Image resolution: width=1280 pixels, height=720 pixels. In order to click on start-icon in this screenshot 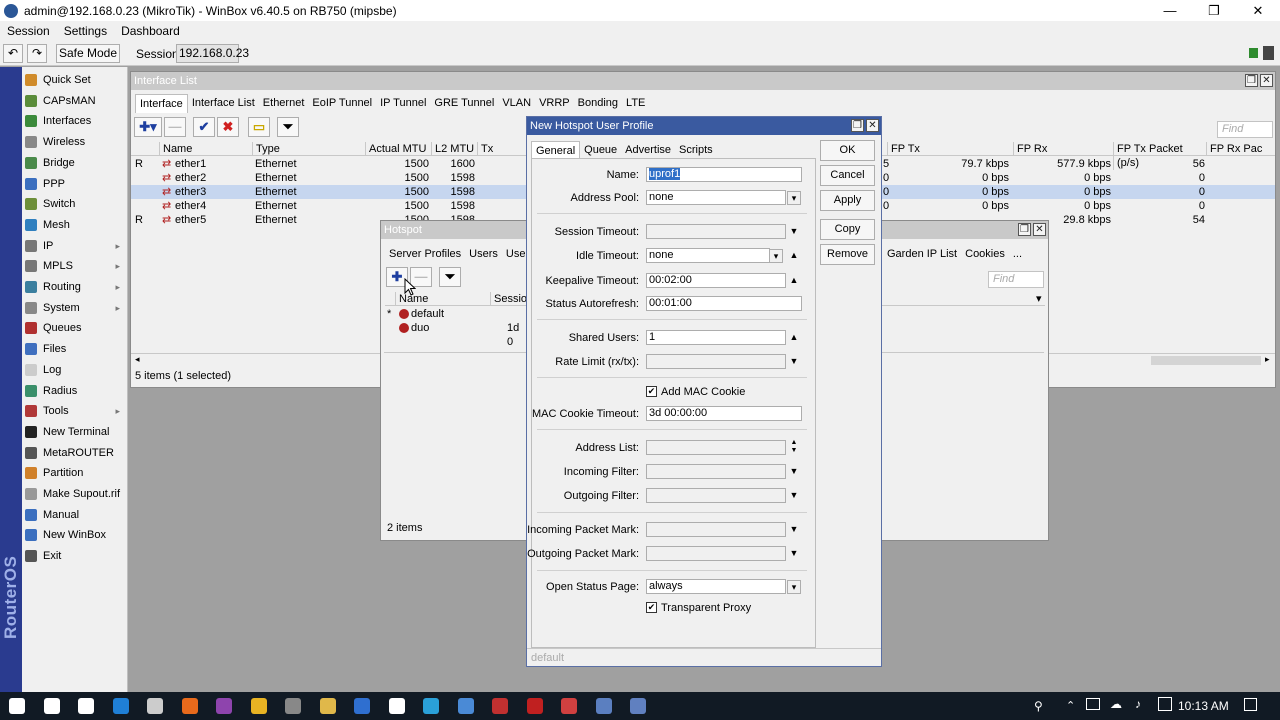, I will do `click(17, 706)`.